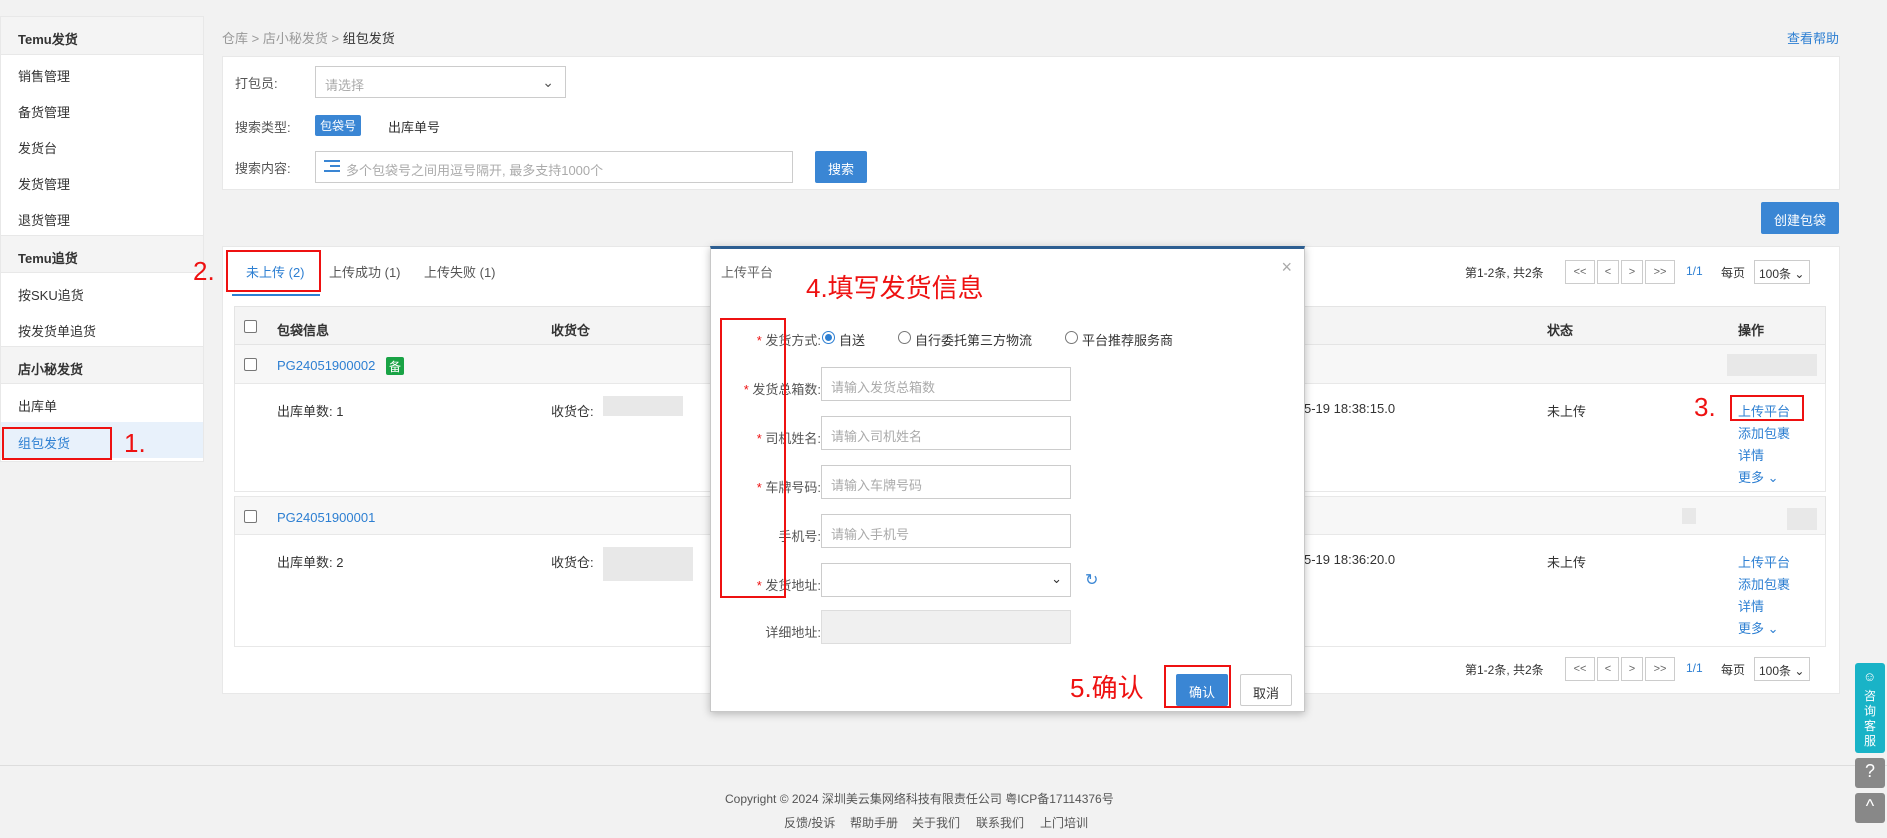  What do you see at coordinates (828, 337) in the screenshot?
I see `radio-self-delivery` at bounding box center [828, 337].